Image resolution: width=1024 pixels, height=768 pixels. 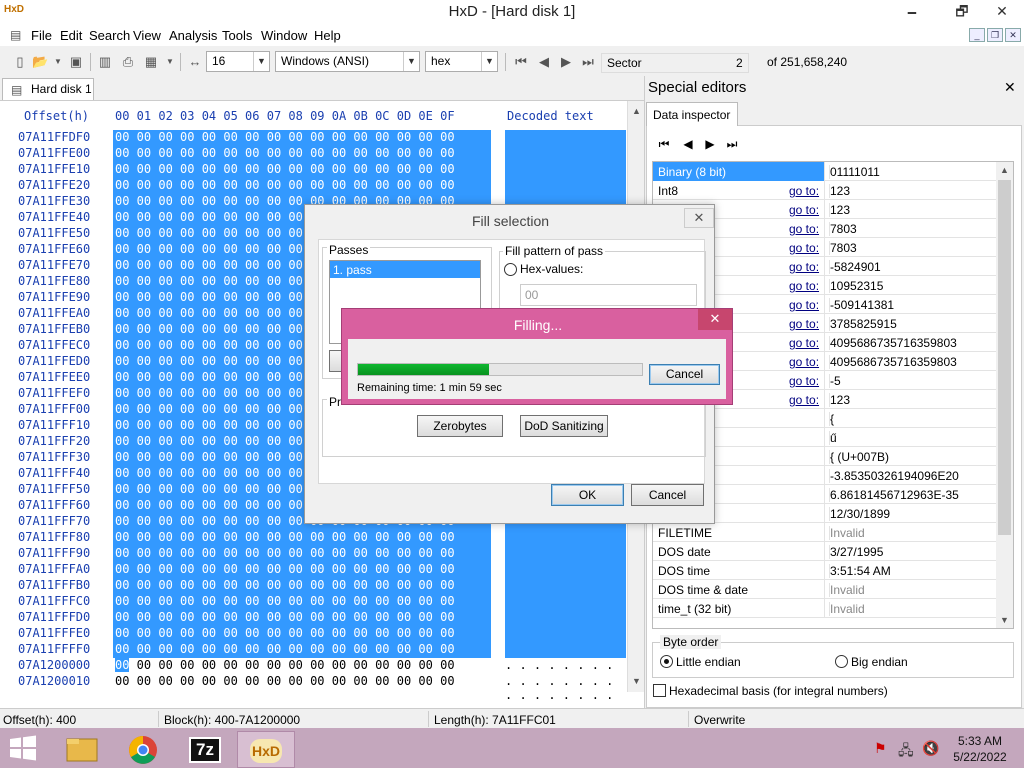 What do you see at coordinates (831, 419) in the screenshot?
I see `inspector-value: {` at bounding box center [831, 419].